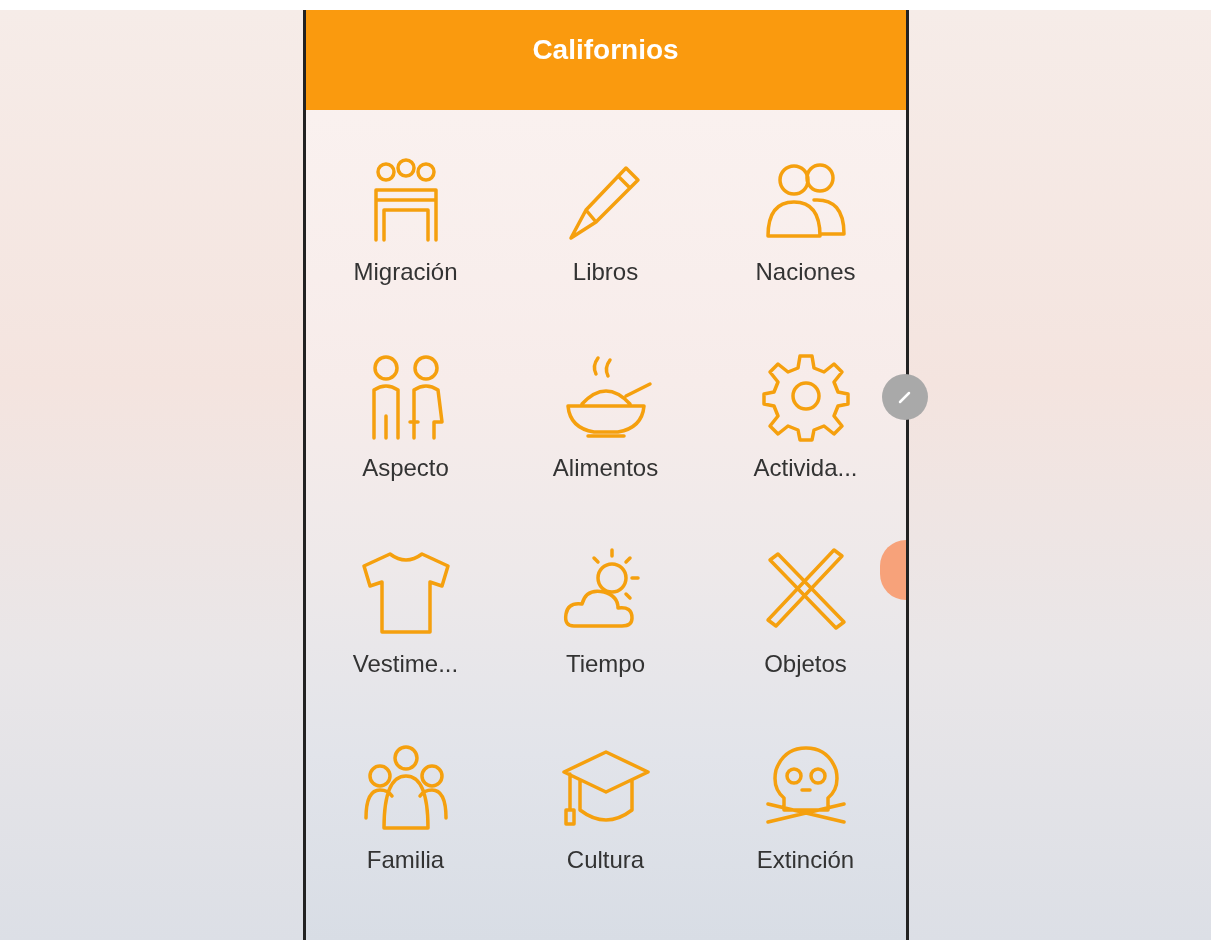  What do you see at coordinates (605, 468) in the screenshot?
I see `category-label: Alimentos` at bounding box center [605, 468].